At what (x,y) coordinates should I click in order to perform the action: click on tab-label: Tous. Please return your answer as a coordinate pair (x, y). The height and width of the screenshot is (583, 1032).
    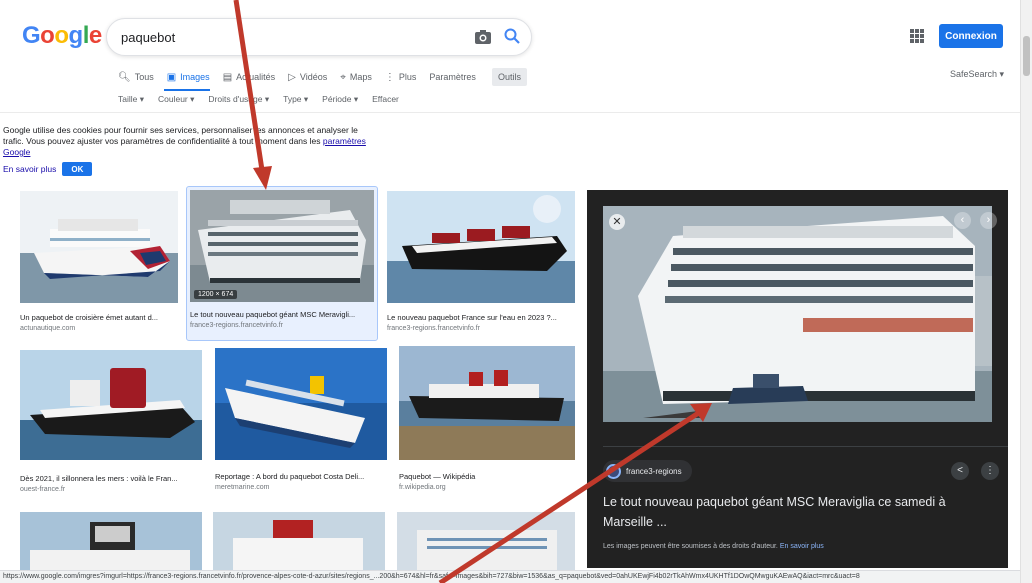
    Looking at the image, I should click on (144, 77).